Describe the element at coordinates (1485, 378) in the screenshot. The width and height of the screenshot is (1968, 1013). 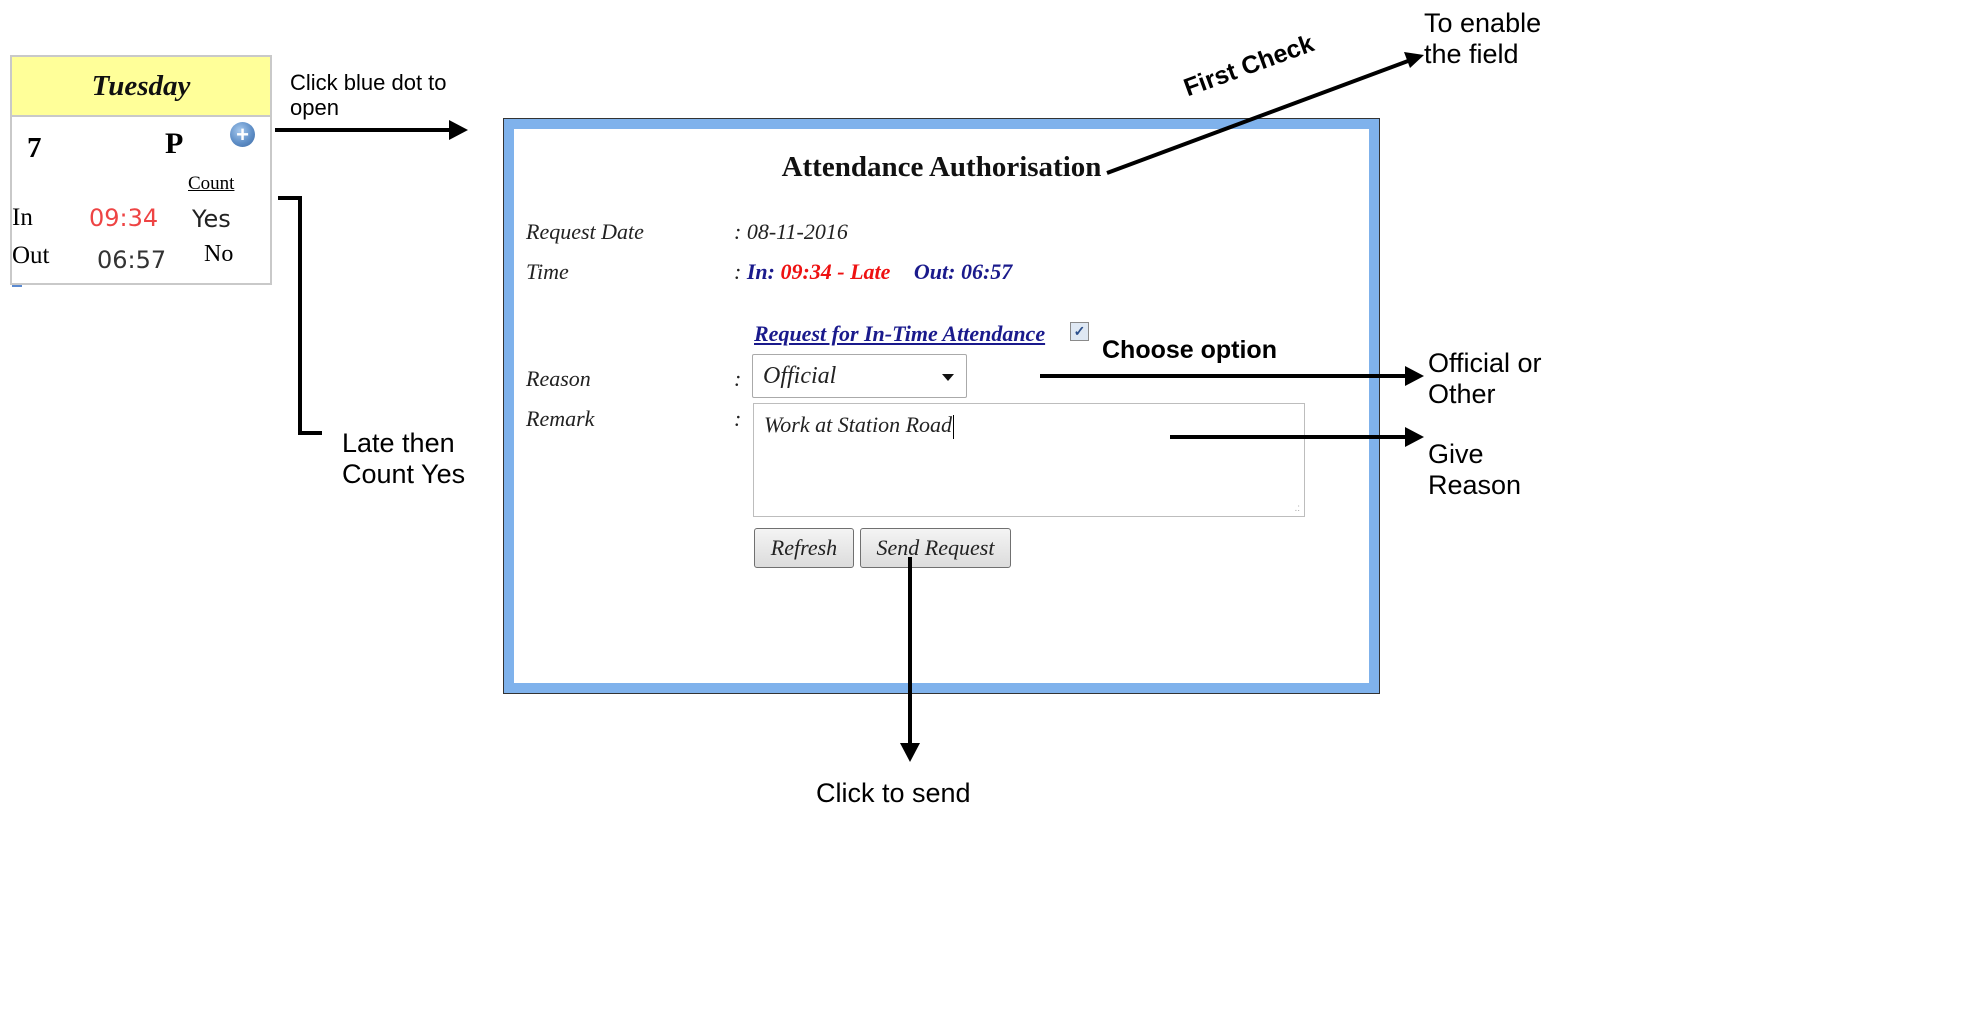
I see `official-other-note: Official or Other` at that location.